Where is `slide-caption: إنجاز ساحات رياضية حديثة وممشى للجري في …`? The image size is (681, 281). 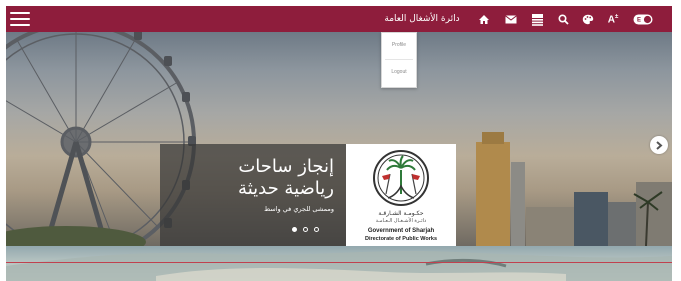
slide-caption: إنجاز ساحات رياضية حديثة وممشى للجري في … is located at coordinates (253, 195).